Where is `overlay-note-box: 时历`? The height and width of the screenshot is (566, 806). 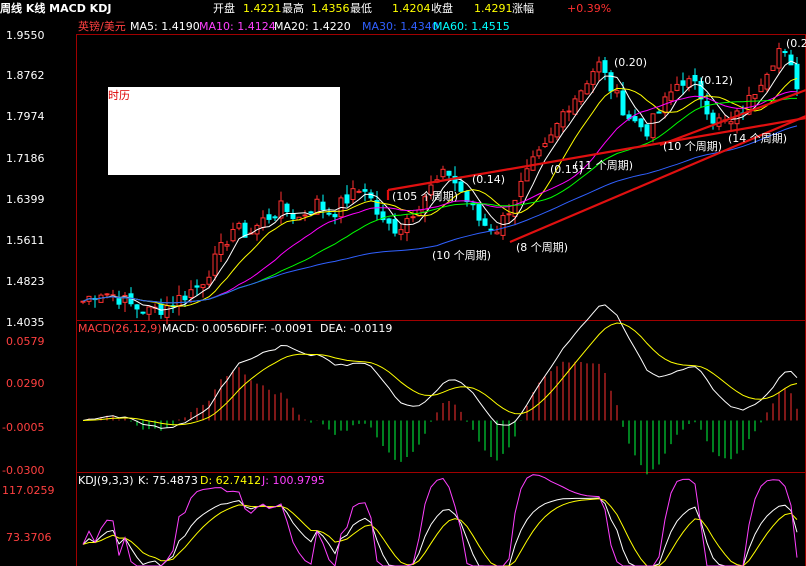
overlay-note-box: 时历 is located at coordinates (224, 131).